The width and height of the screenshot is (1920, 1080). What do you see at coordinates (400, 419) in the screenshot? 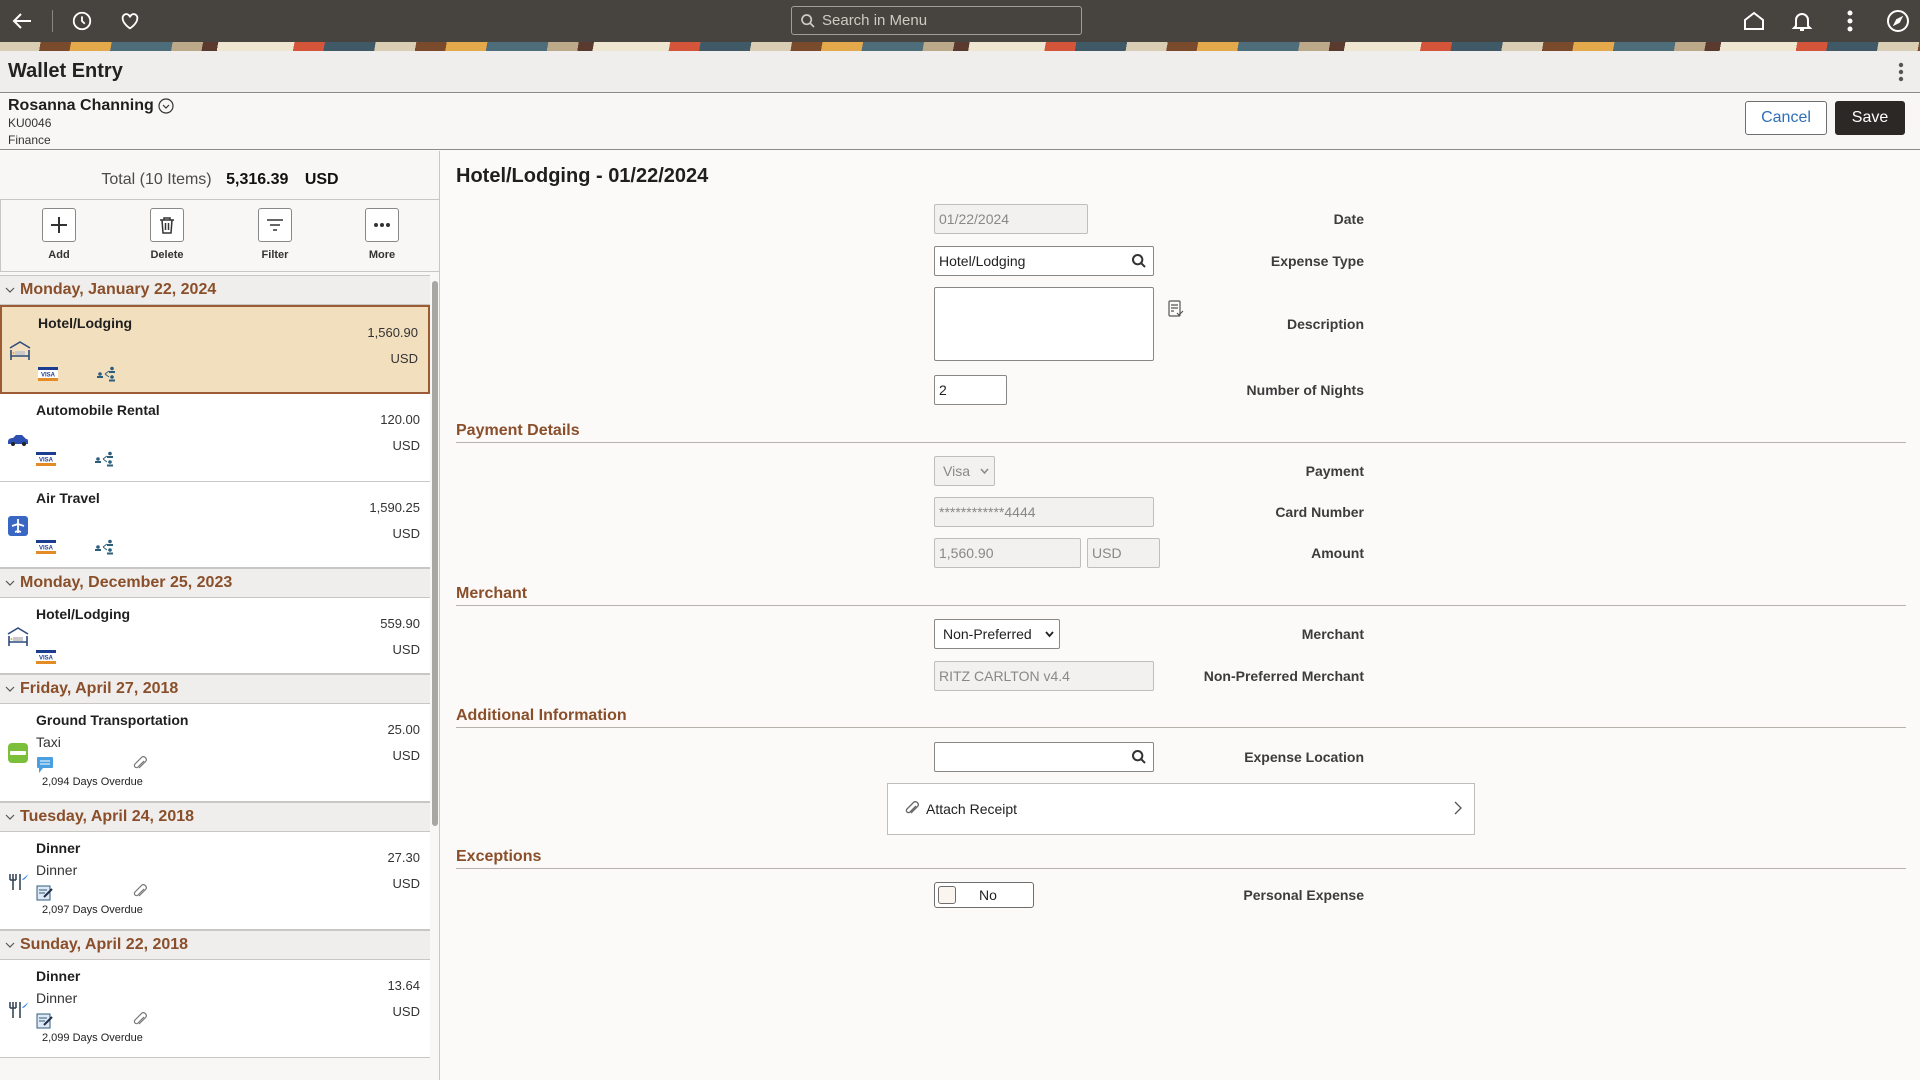
I see `item-amount: 120.00` at bounding box center [400, 419].